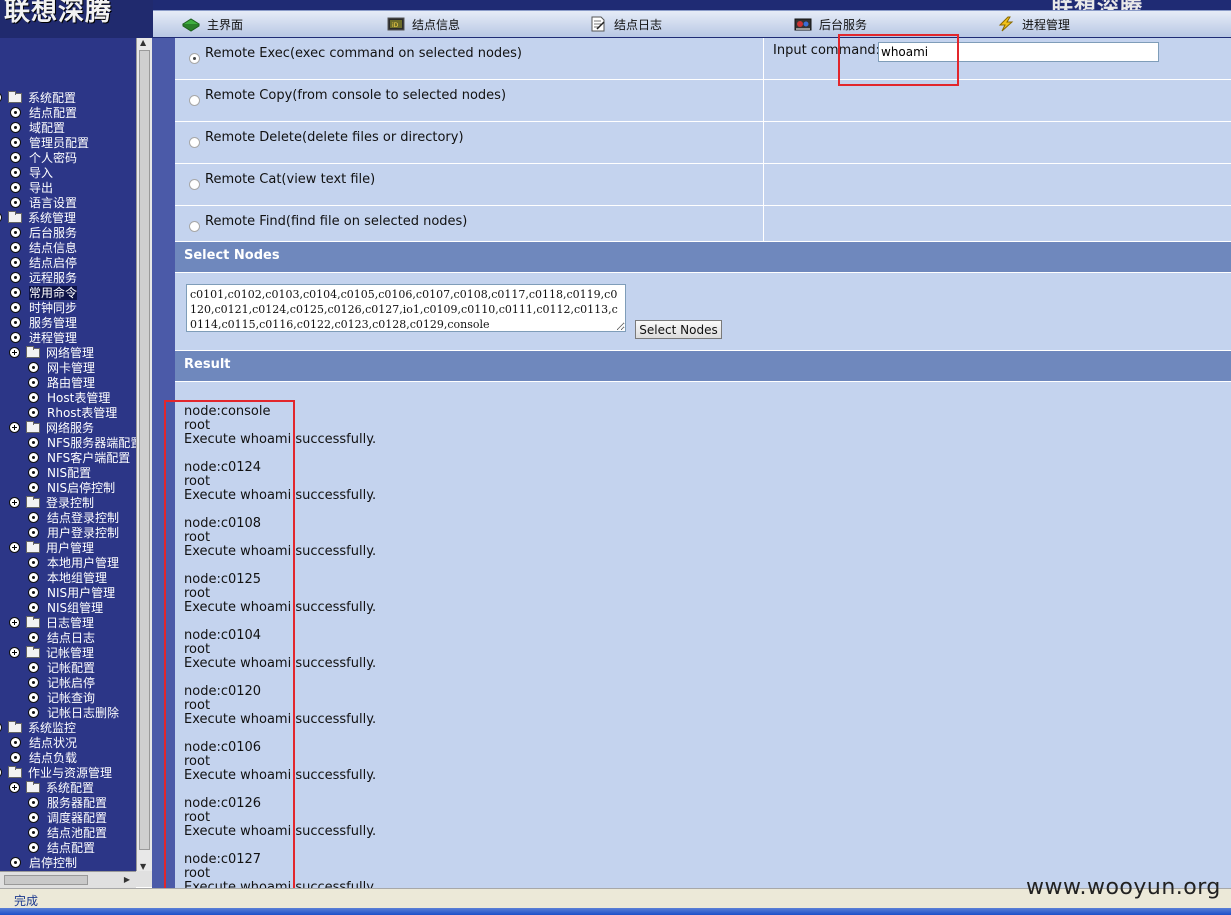 This screenshot has height=915, width=1231. What do you see at coordinates (212, 24) in the screenshot?
I see `tab-main: 主界面` at bounding box center [212, 24].